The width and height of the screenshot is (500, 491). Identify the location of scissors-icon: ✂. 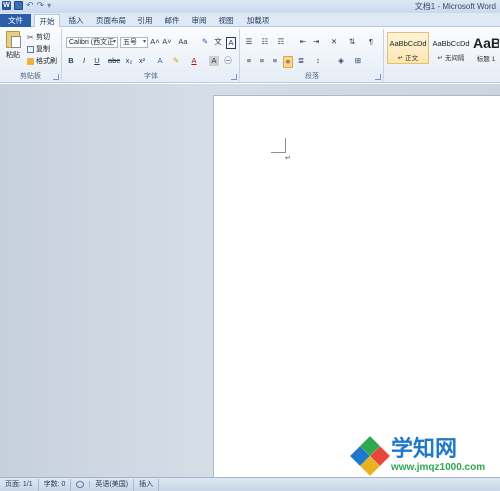
(30, 37).